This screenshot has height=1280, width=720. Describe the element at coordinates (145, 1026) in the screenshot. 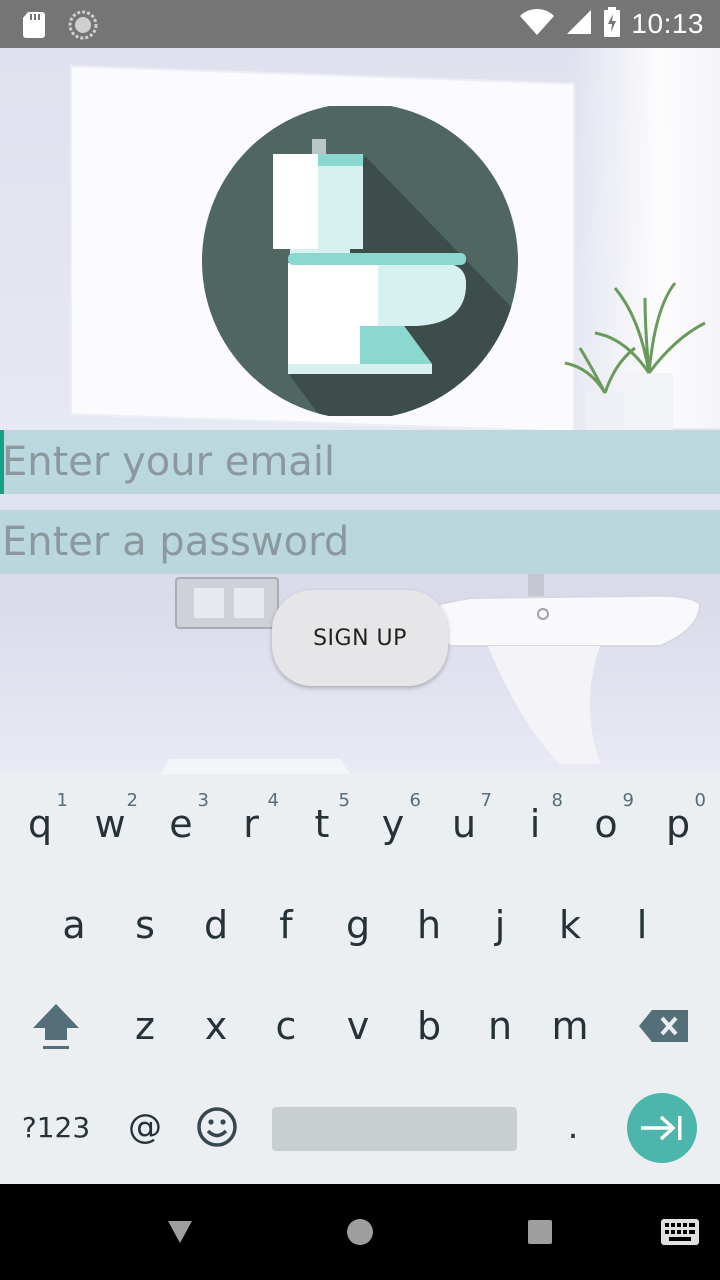

I see `key-z: z` at that location.